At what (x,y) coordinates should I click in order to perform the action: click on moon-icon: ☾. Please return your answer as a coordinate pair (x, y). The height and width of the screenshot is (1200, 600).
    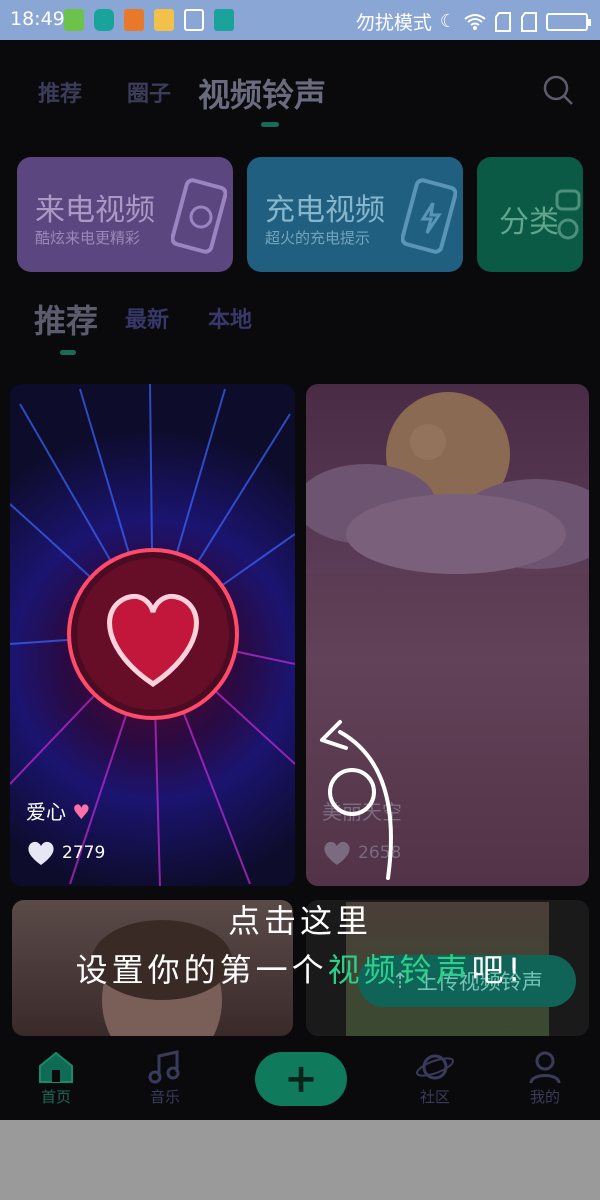
    Looking at the image, I should click on (447, 21).